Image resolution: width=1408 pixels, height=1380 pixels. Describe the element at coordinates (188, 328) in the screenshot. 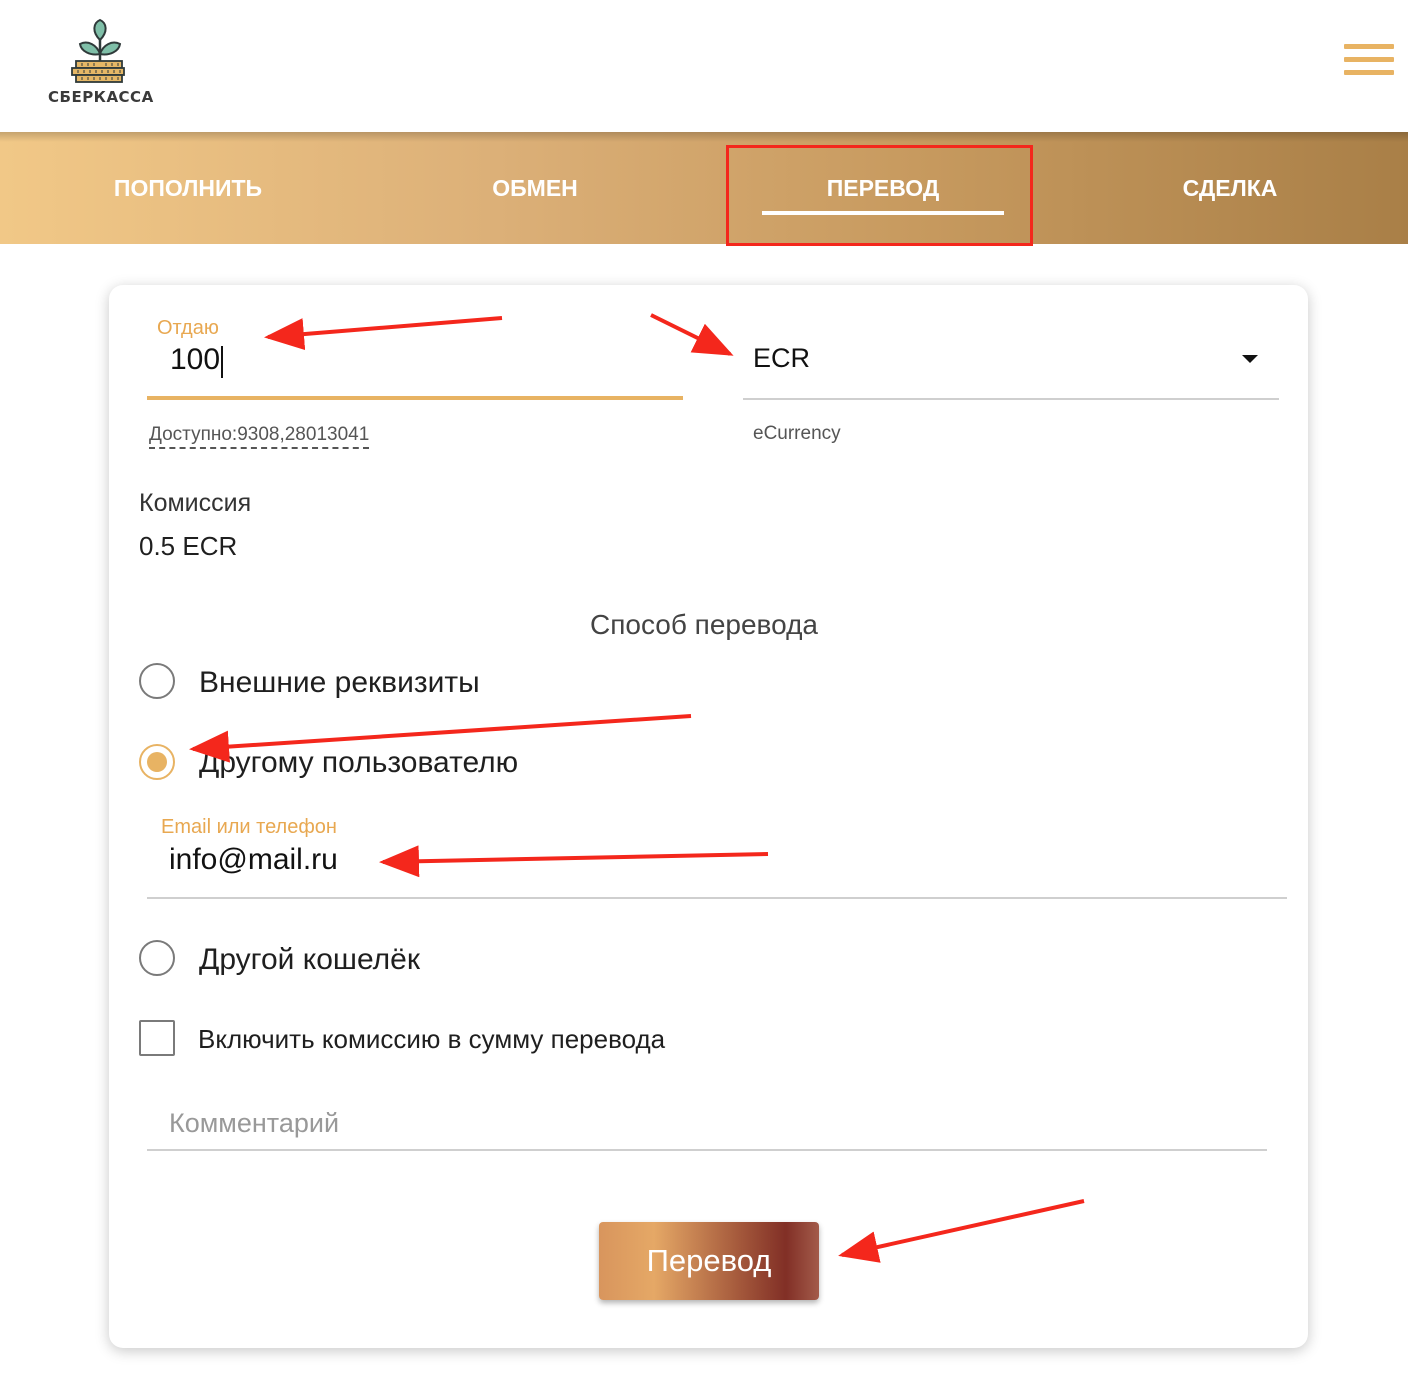

I see `give-amount-label: Отдаю` at that location.